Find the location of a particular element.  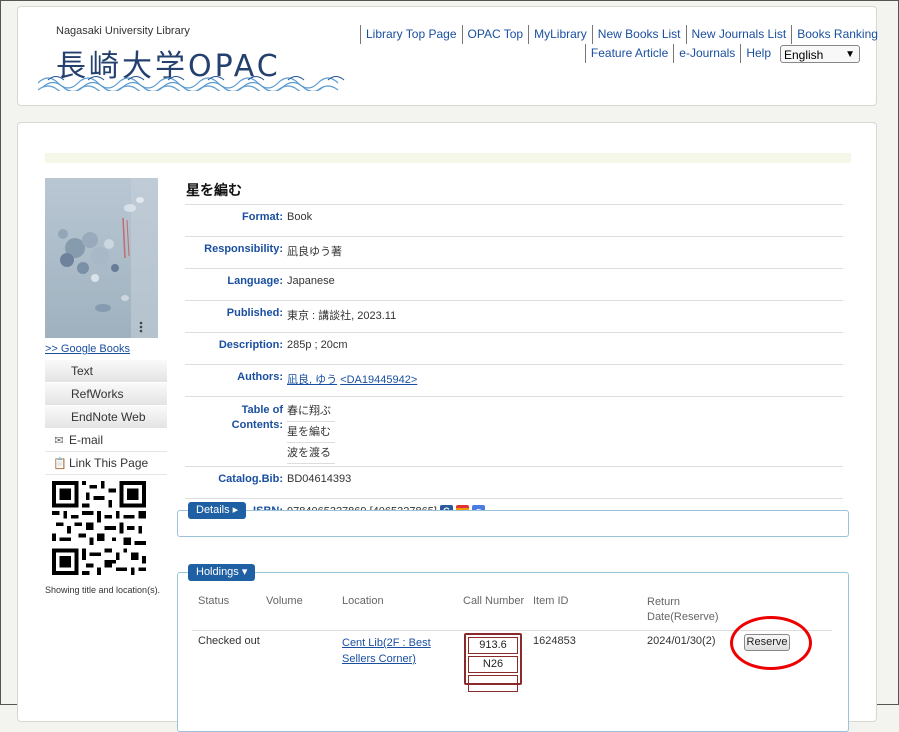

site-logo: Nagasaki University Library 長崎大学OPAC is located at coordinates (193, 57).